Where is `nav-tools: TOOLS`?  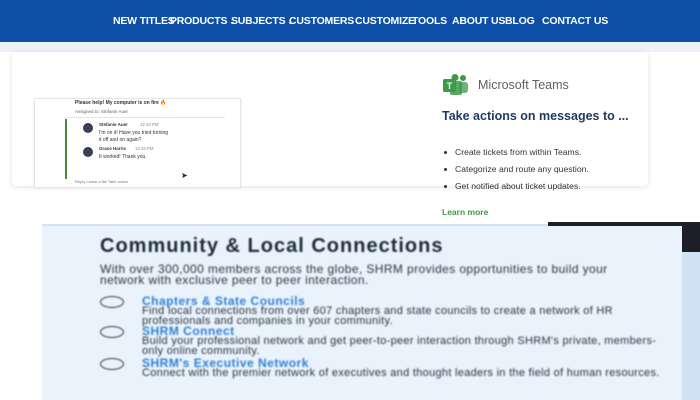
nav-tools: TOOLS is located at coordinates (429, 21).